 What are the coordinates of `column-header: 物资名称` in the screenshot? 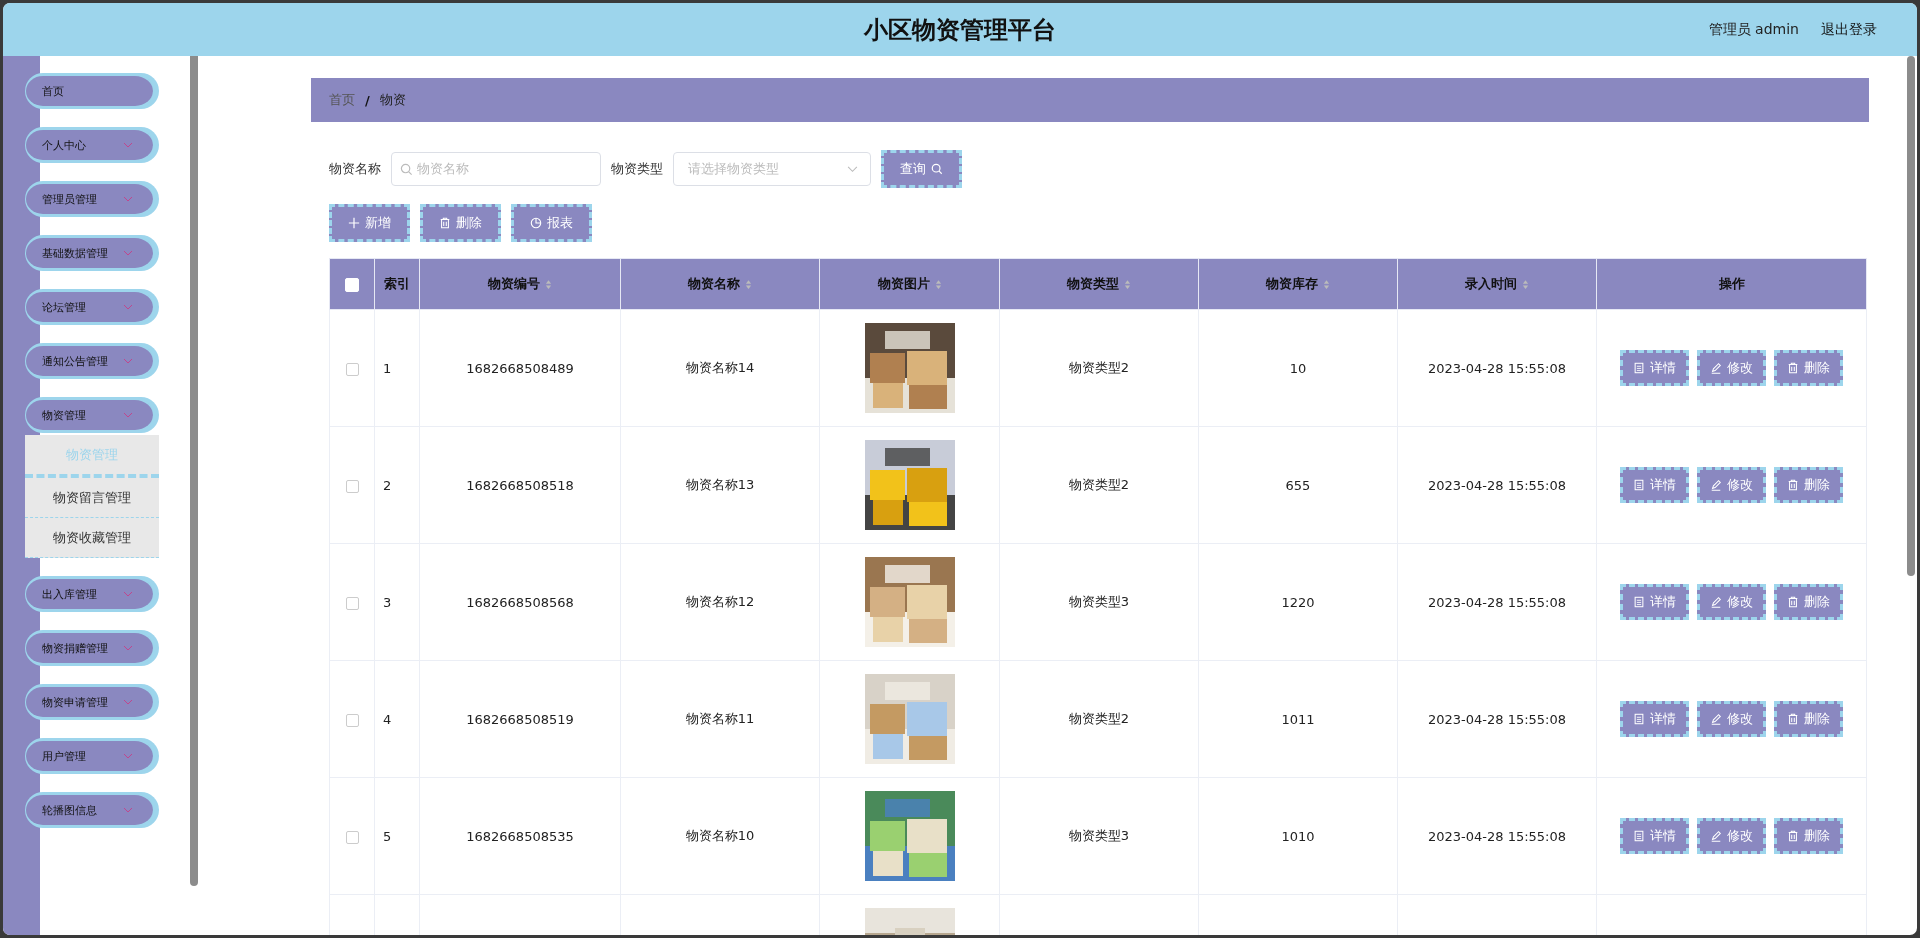 It's located at (720, 284).